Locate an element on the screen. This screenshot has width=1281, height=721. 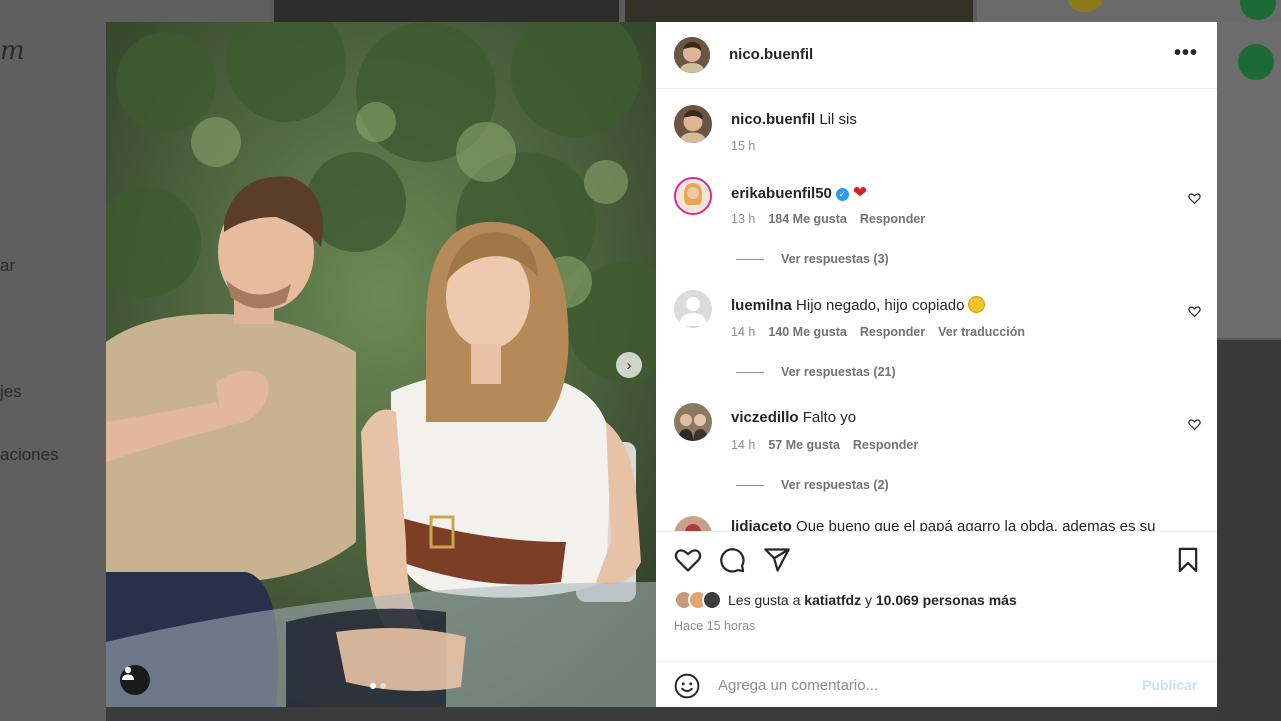
comment-likes-count: 140 Me gusta is located at coordinates (807, 332).